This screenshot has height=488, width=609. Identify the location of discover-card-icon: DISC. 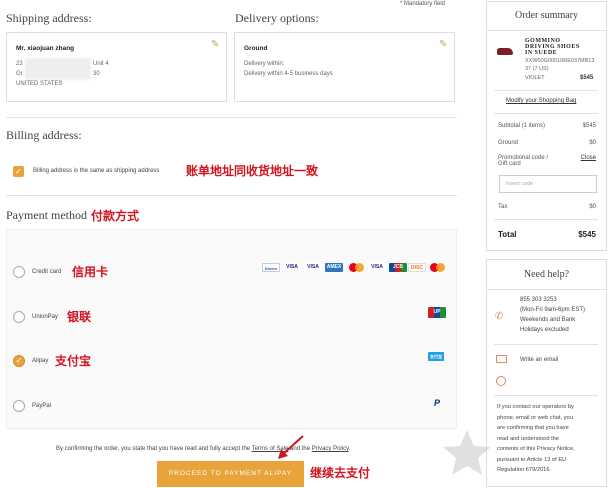
(417, 267).